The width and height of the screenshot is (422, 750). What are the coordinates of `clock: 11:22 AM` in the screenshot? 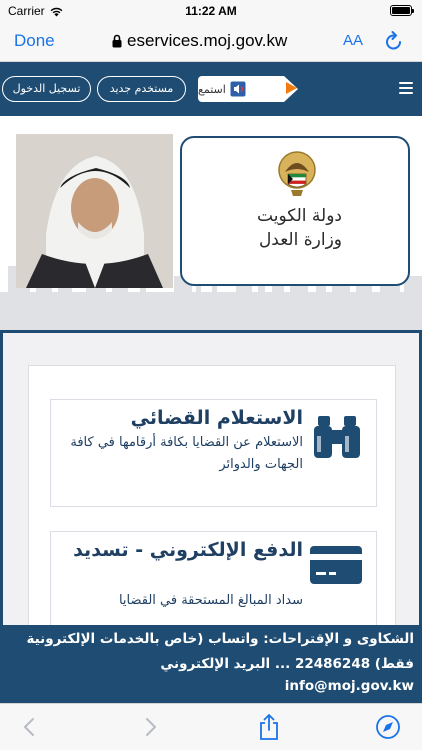 It's located at (211, 11).